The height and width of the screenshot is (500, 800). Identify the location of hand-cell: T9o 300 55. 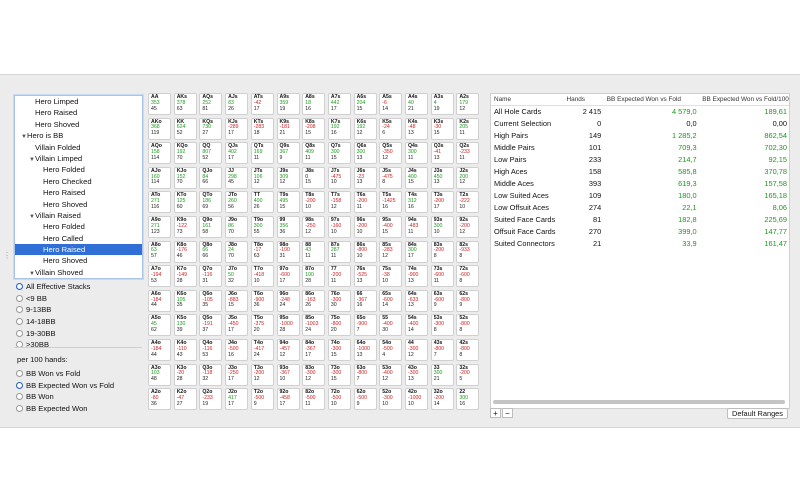
(262, 227).